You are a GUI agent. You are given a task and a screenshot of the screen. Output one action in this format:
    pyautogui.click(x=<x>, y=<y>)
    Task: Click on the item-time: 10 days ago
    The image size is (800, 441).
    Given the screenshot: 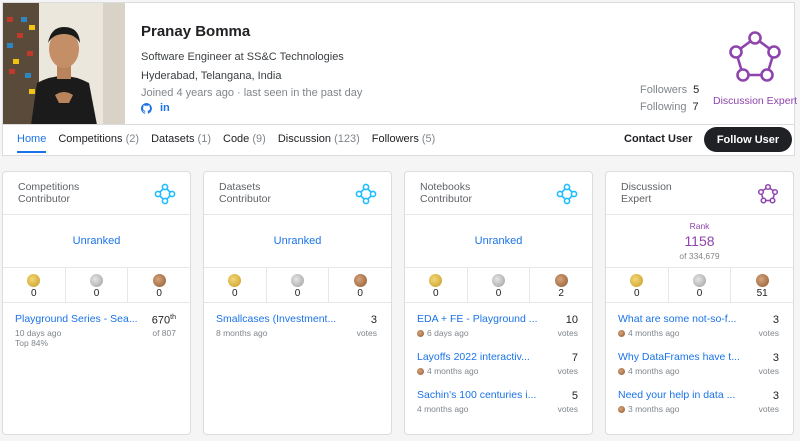 What is the action you would take?
    pyautogui.click(x=38, y=333)
    